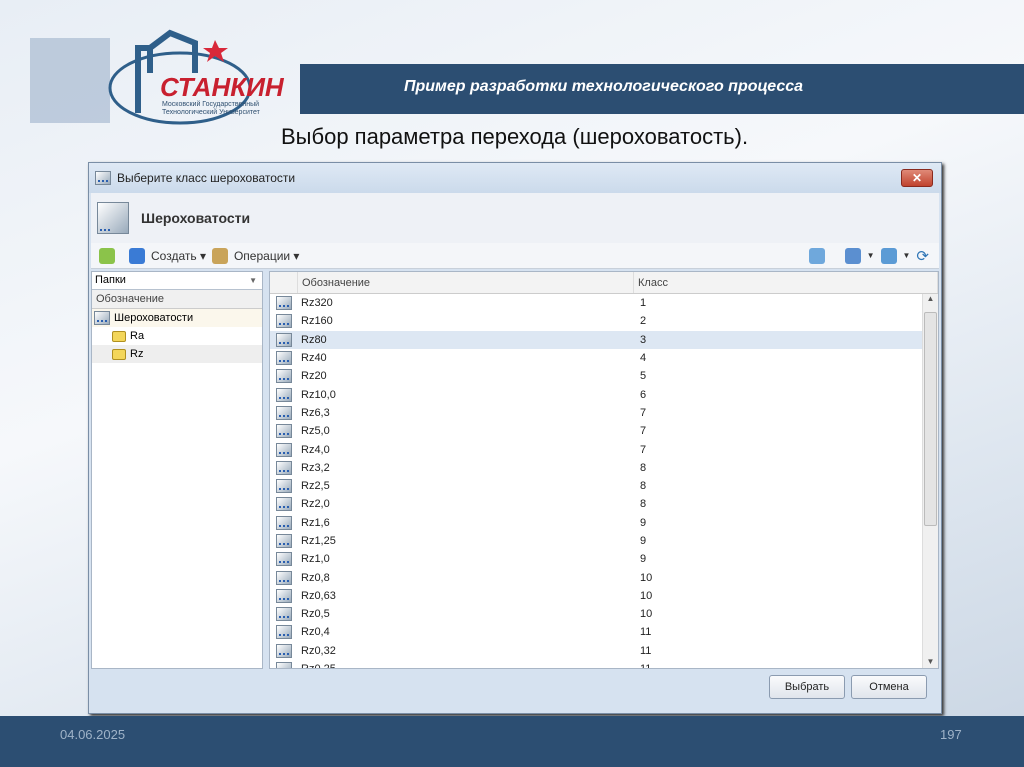 The width and height of the screenshot is (1024, 767). Describe the element at coordinates (210, 104) in the screenshot. I see `svg-text: Московский Государственный` at that location.